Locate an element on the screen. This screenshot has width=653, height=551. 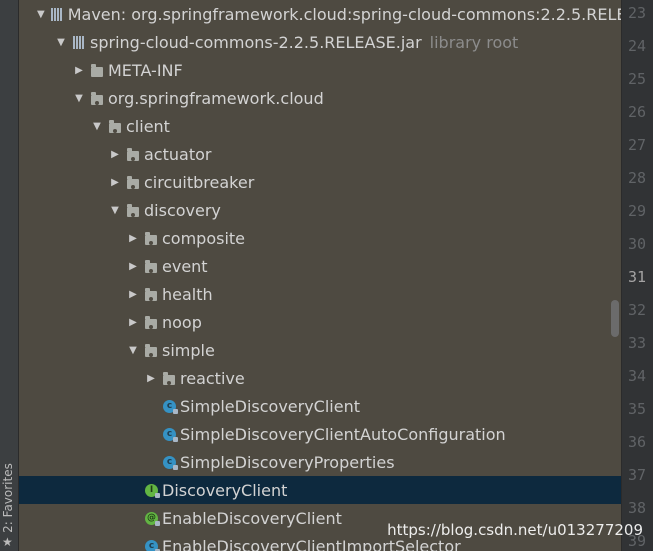
favorites-tool-button: 2: Favorites is located at coordinates (9, 498).